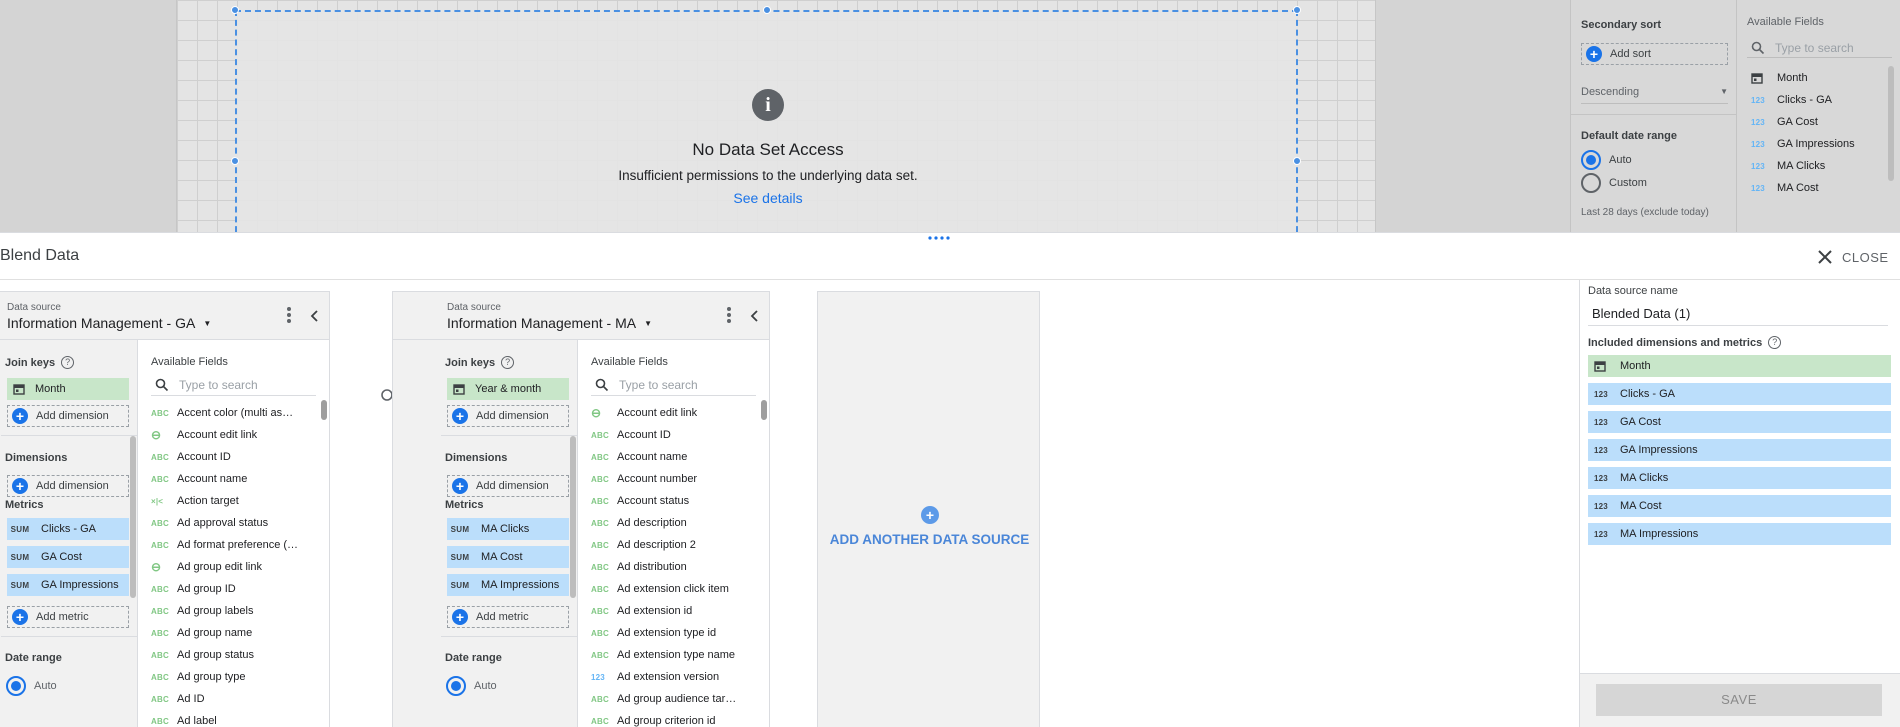 The image size is (1900, 727). Describe the element at coordinates (1739, 506) in the screenshot. I see `included-field-chip: 123 MA Cost` at that location.